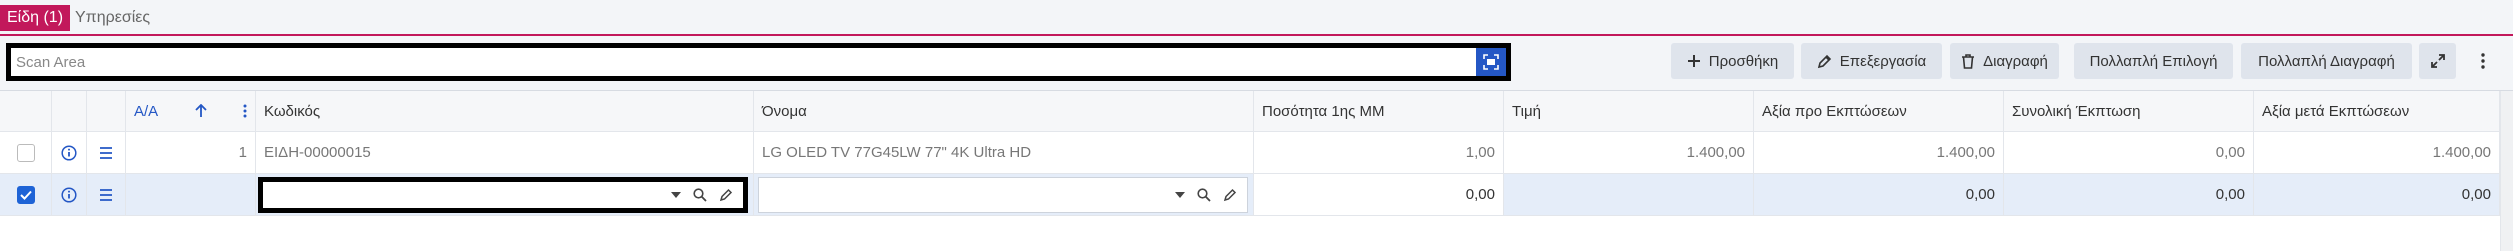  I want to click on header-qty: Ποσότητα 1ης ΜΜ, so click(1379, 111).